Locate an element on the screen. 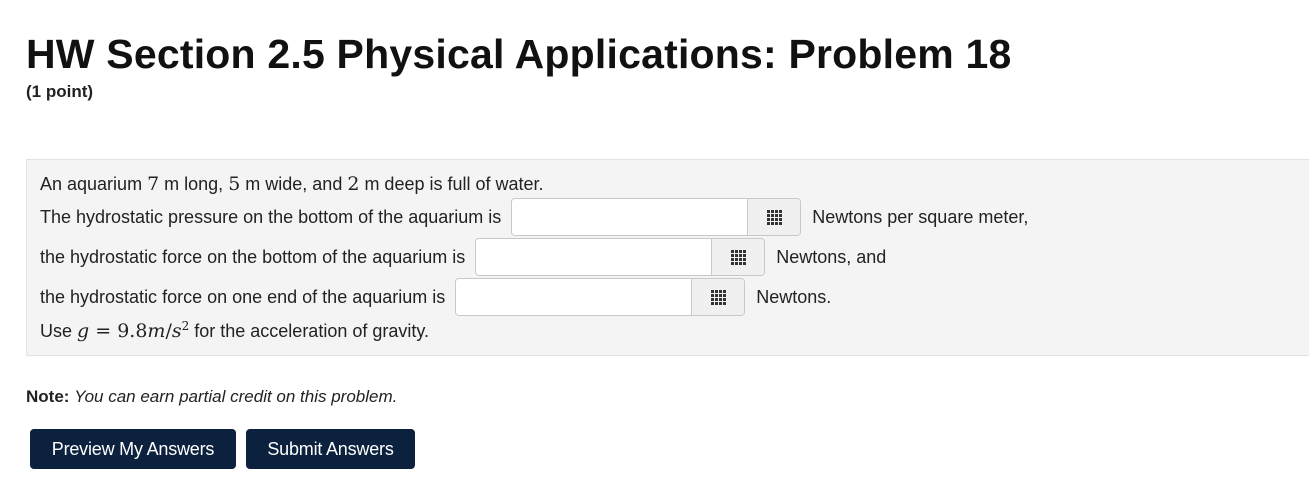  equals-sign: = is located at coordinates (103, 331).